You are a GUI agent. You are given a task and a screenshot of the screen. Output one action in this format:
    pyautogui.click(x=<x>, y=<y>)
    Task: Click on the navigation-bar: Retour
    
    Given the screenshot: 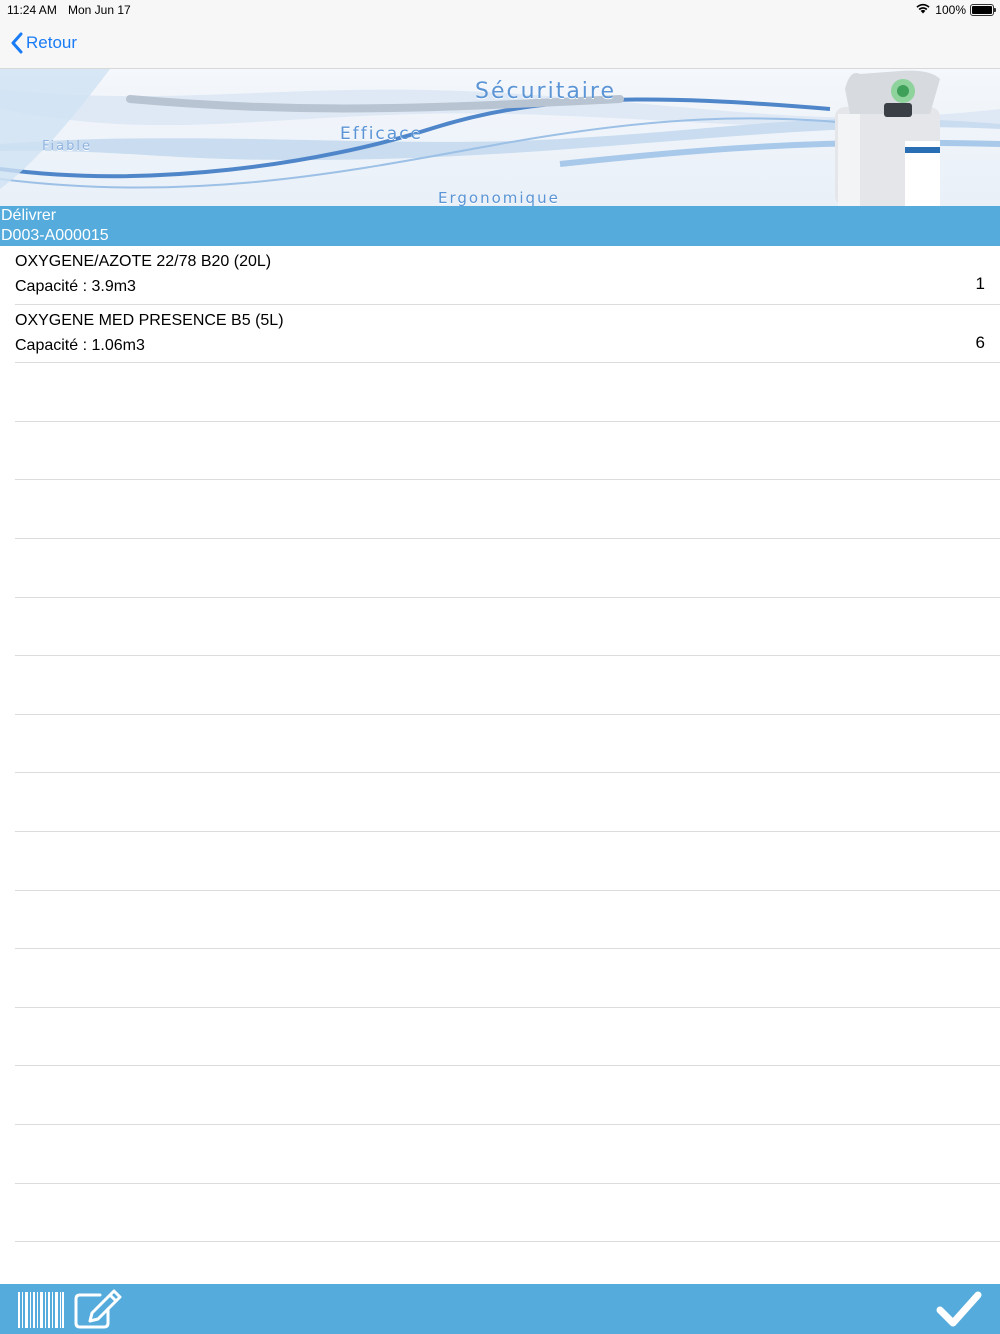 What is the action you would take?
    pyautogui.click(x=500, y=44)
    